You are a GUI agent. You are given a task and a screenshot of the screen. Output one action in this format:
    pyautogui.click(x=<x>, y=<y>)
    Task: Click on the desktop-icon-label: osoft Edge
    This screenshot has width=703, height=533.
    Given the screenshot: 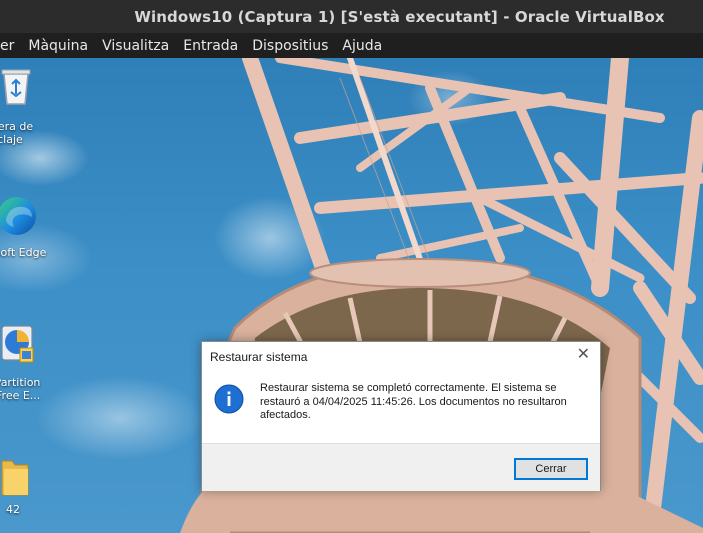 What is the action you would take?
    pyautogui.click(x=23, y=252)
    